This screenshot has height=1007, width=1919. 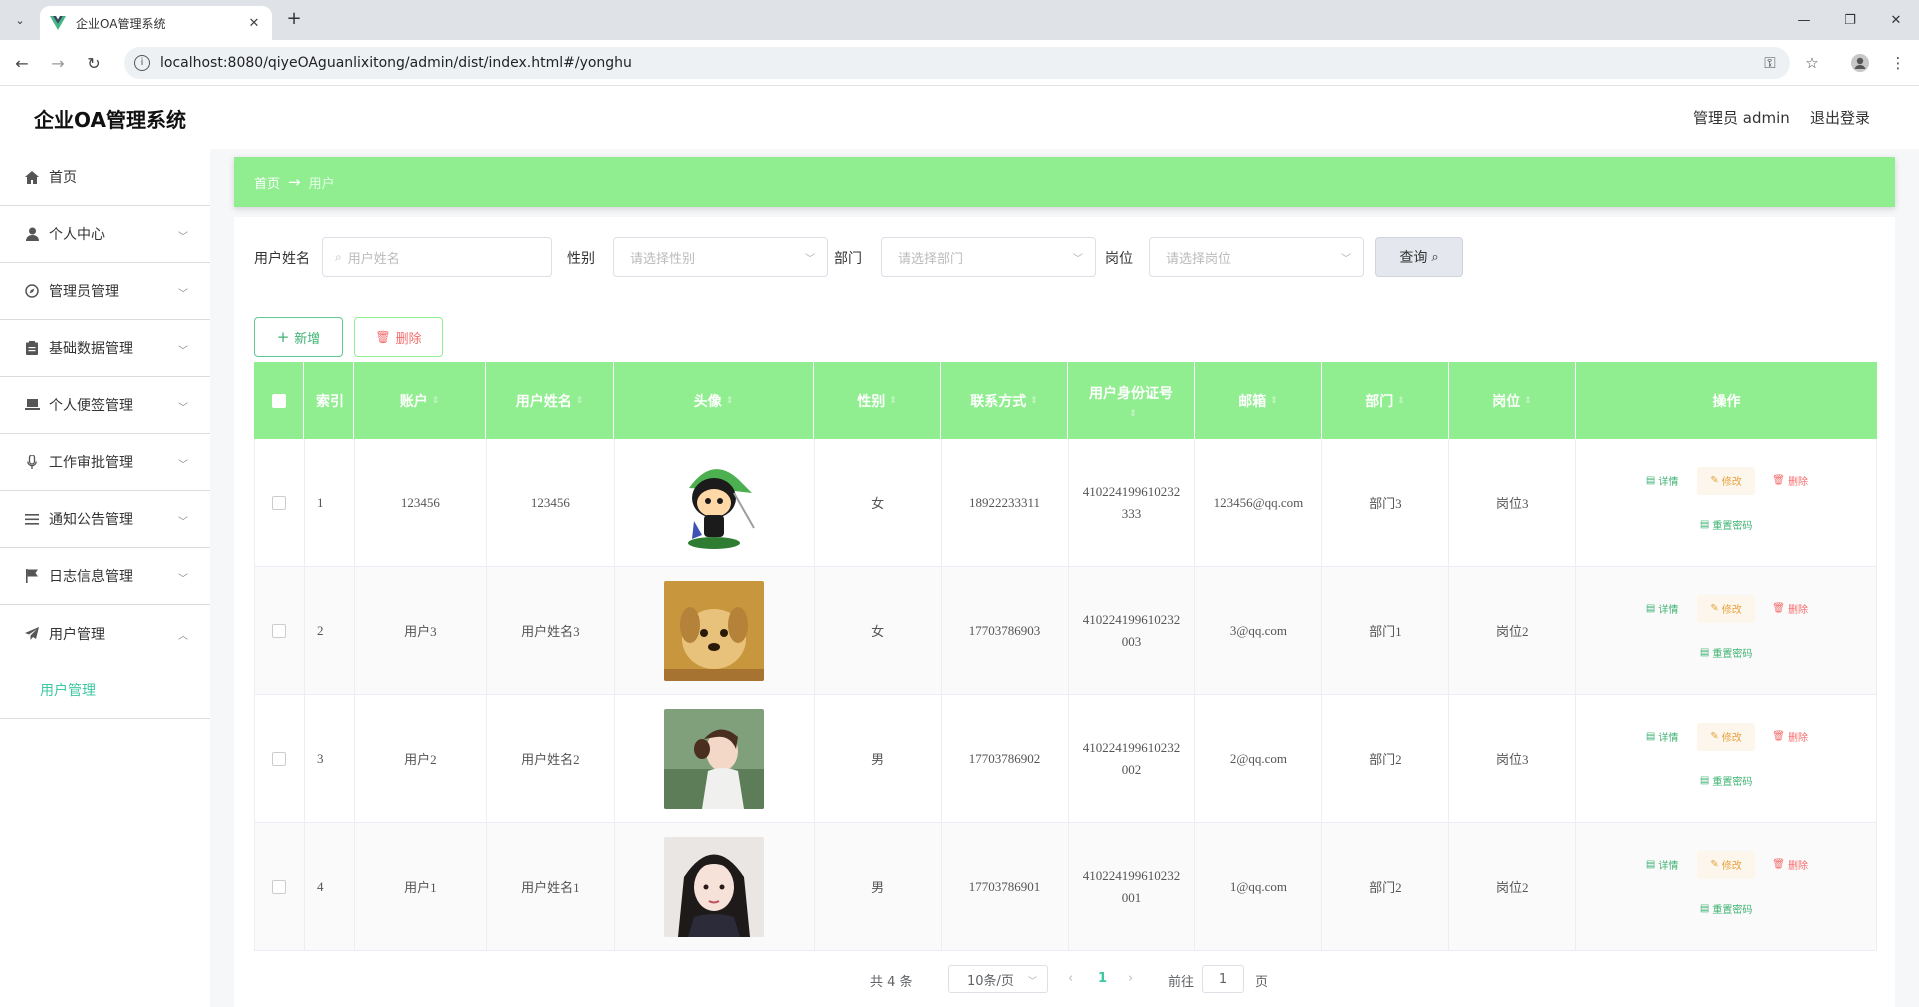 What do you see at coordinates (1132, 886) in the screenshot?
I see `id-number-cell: 410224199610232 001` at bounding box center [1132, 886].